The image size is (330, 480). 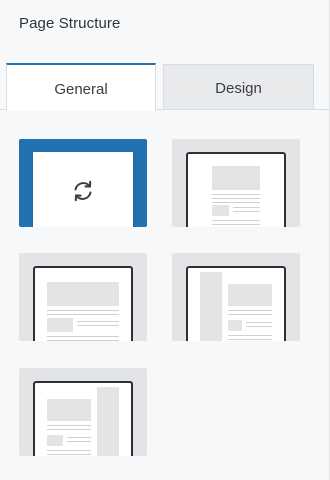 I want to click on layout-option-no-sidebar, so click(x=83, y=297).